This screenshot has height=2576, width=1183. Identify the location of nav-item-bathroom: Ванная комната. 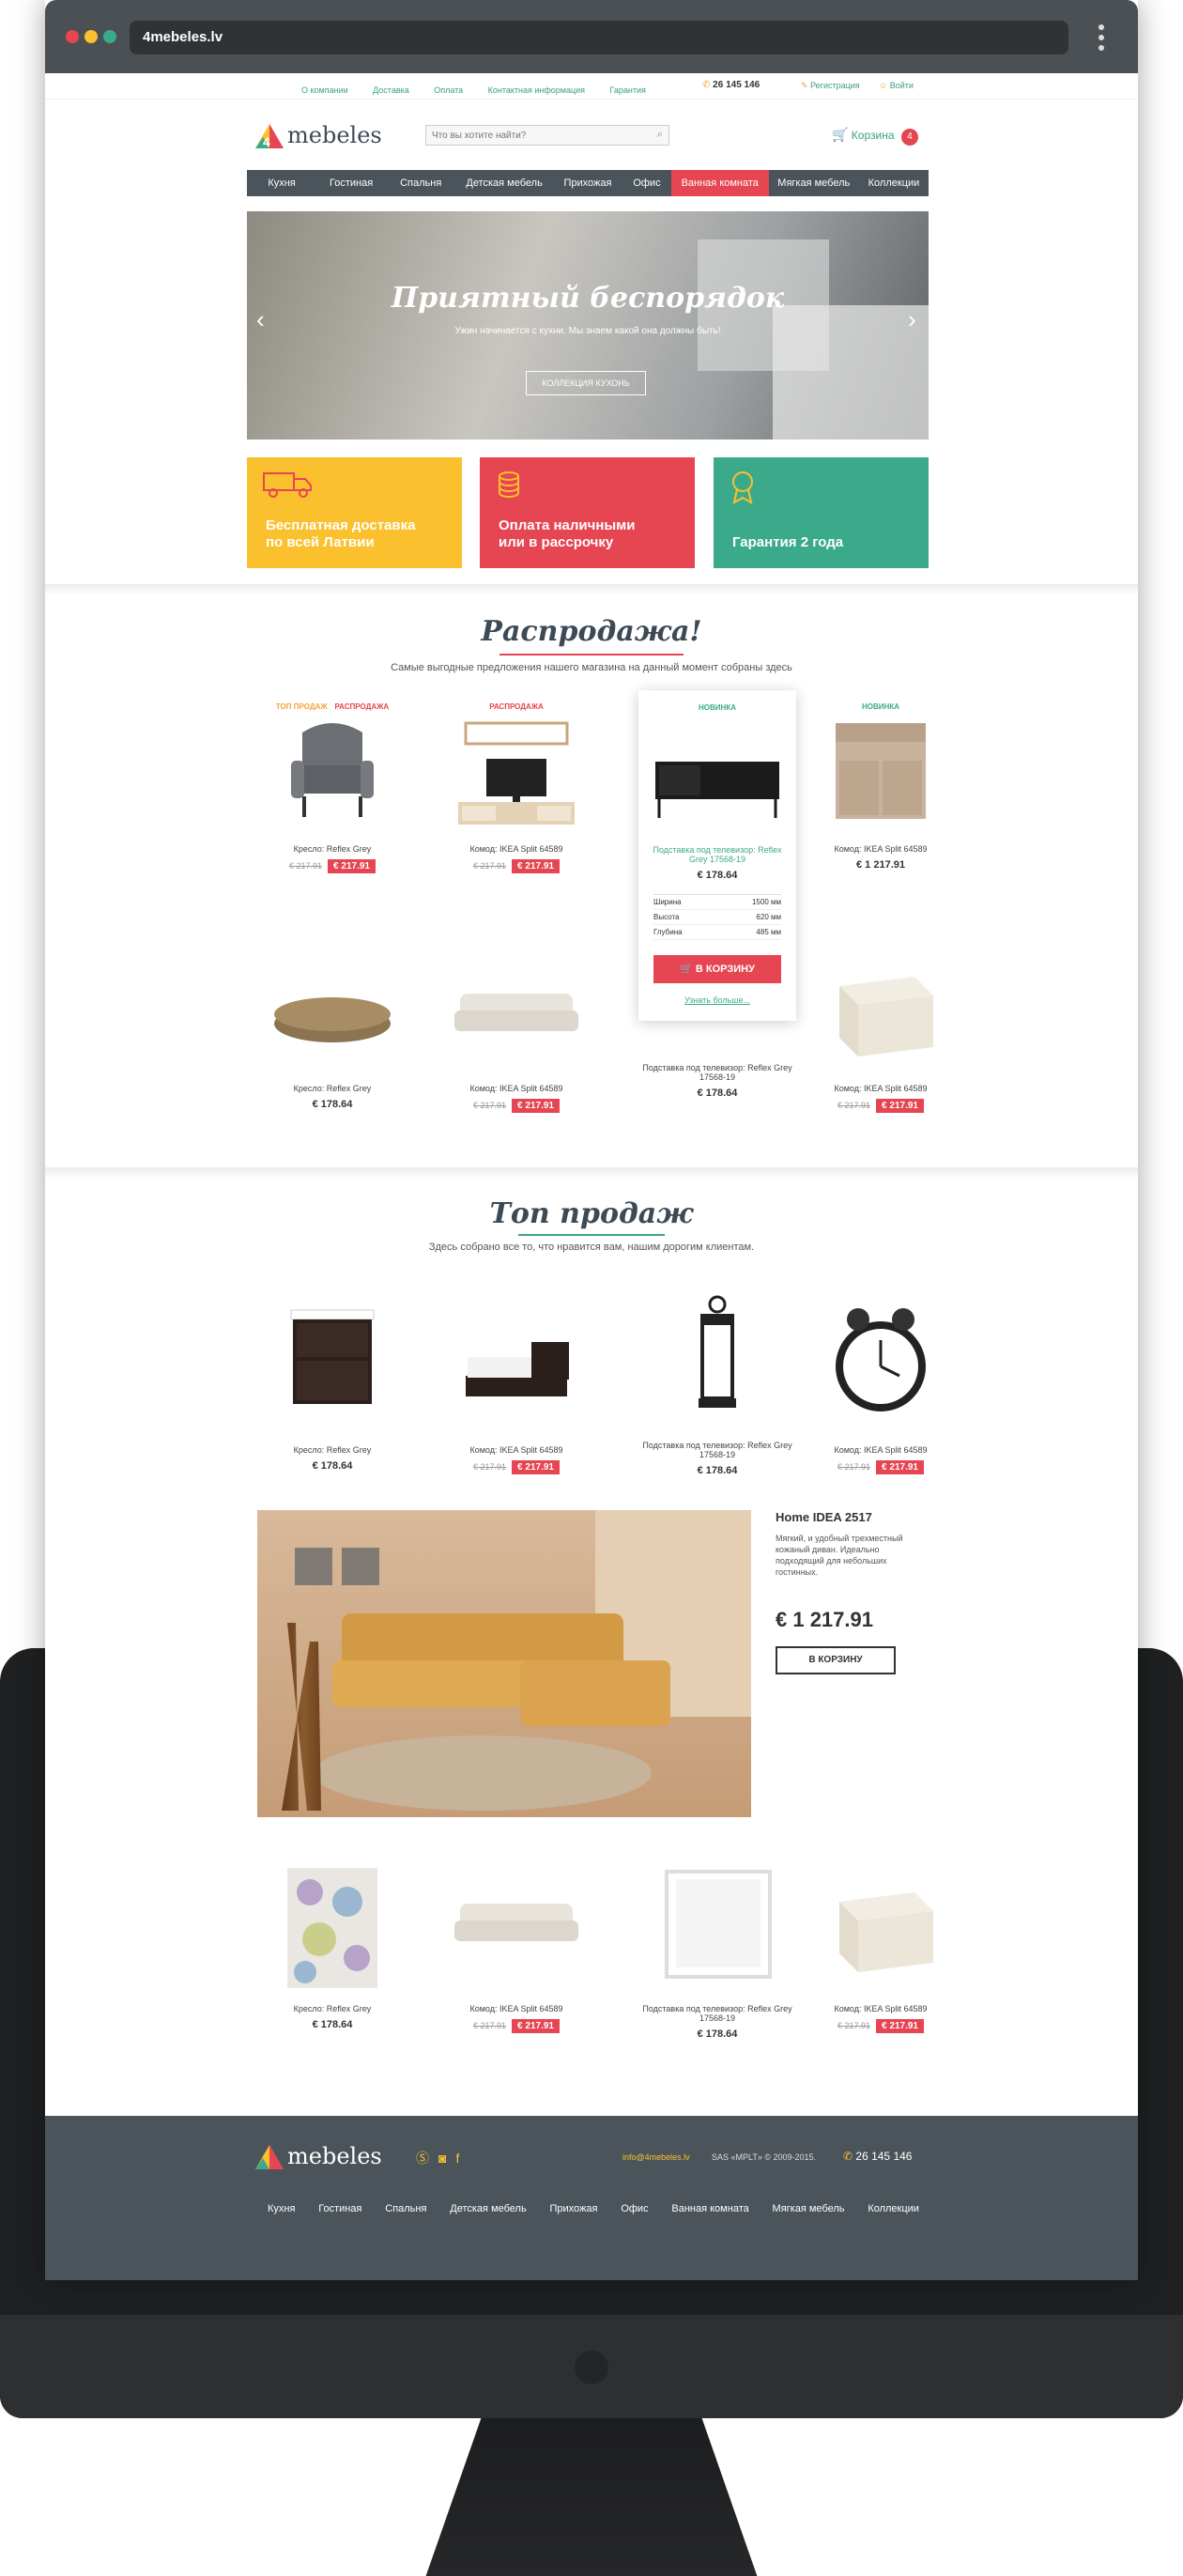
(720, 183).